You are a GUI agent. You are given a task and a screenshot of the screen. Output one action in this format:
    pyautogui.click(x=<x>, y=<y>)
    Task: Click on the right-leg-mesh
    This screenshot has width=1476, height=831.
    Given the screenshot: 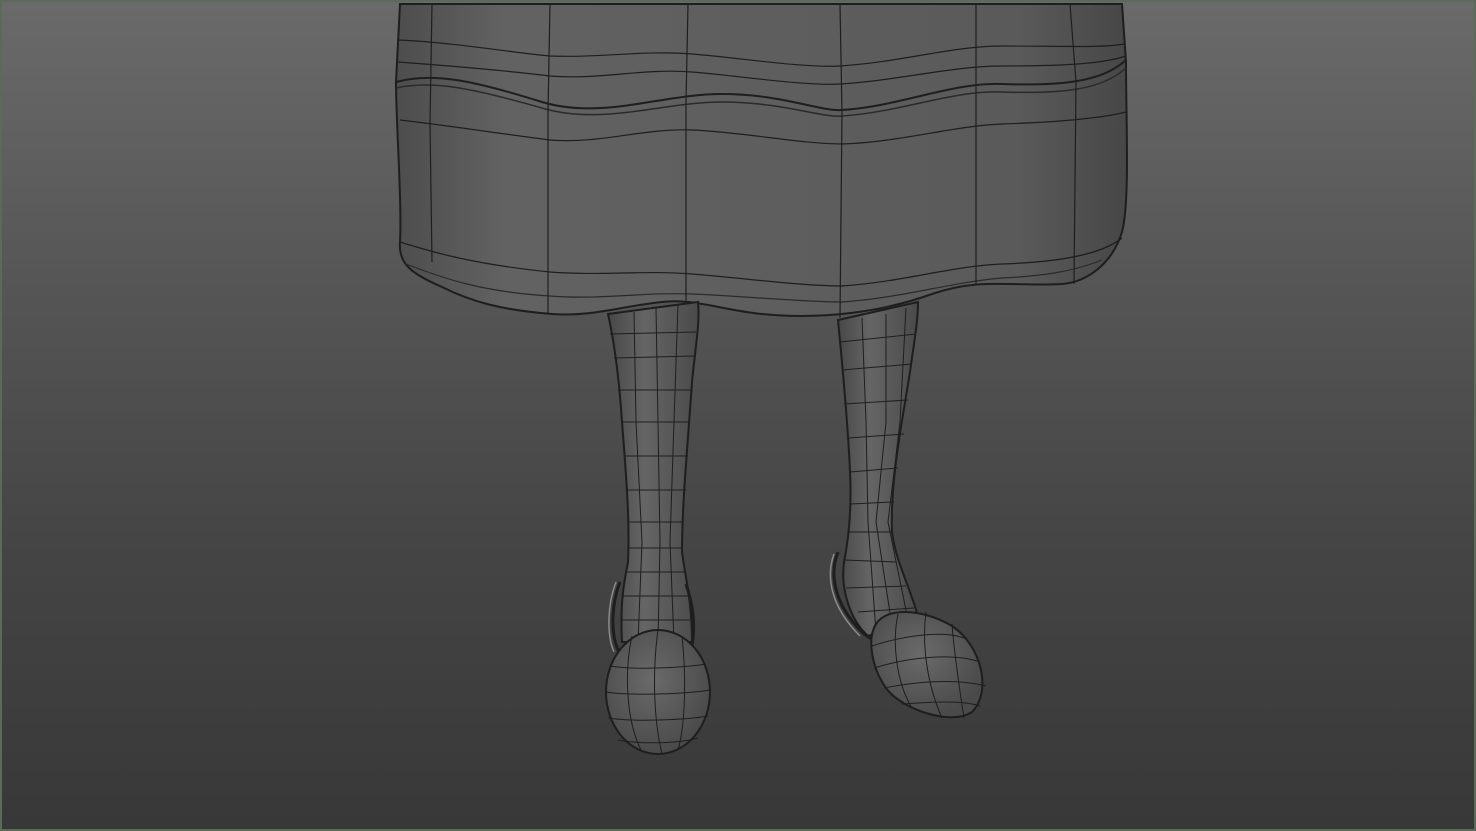 What is the action you would take?
    pyautogui.click(x=878, y=469)
    